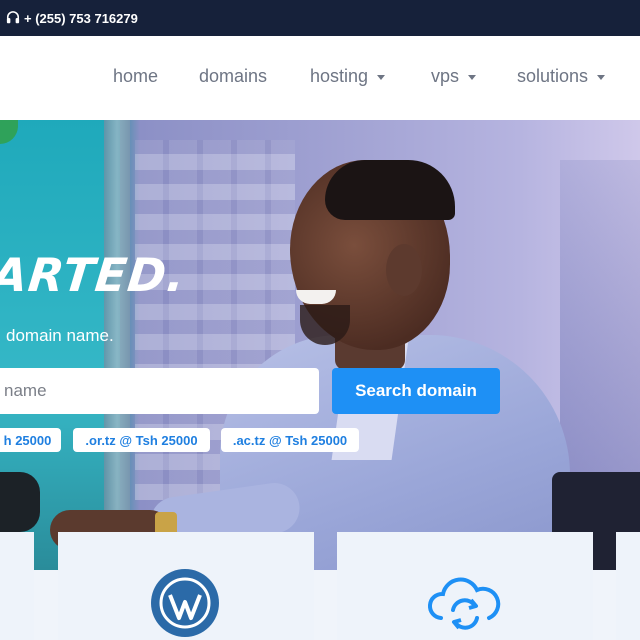 This screenshot has height=640, width=640. Describe the element at coordinates (30, 440) in the screenshot. I see `domain-price-chip: h 25000` at that location.